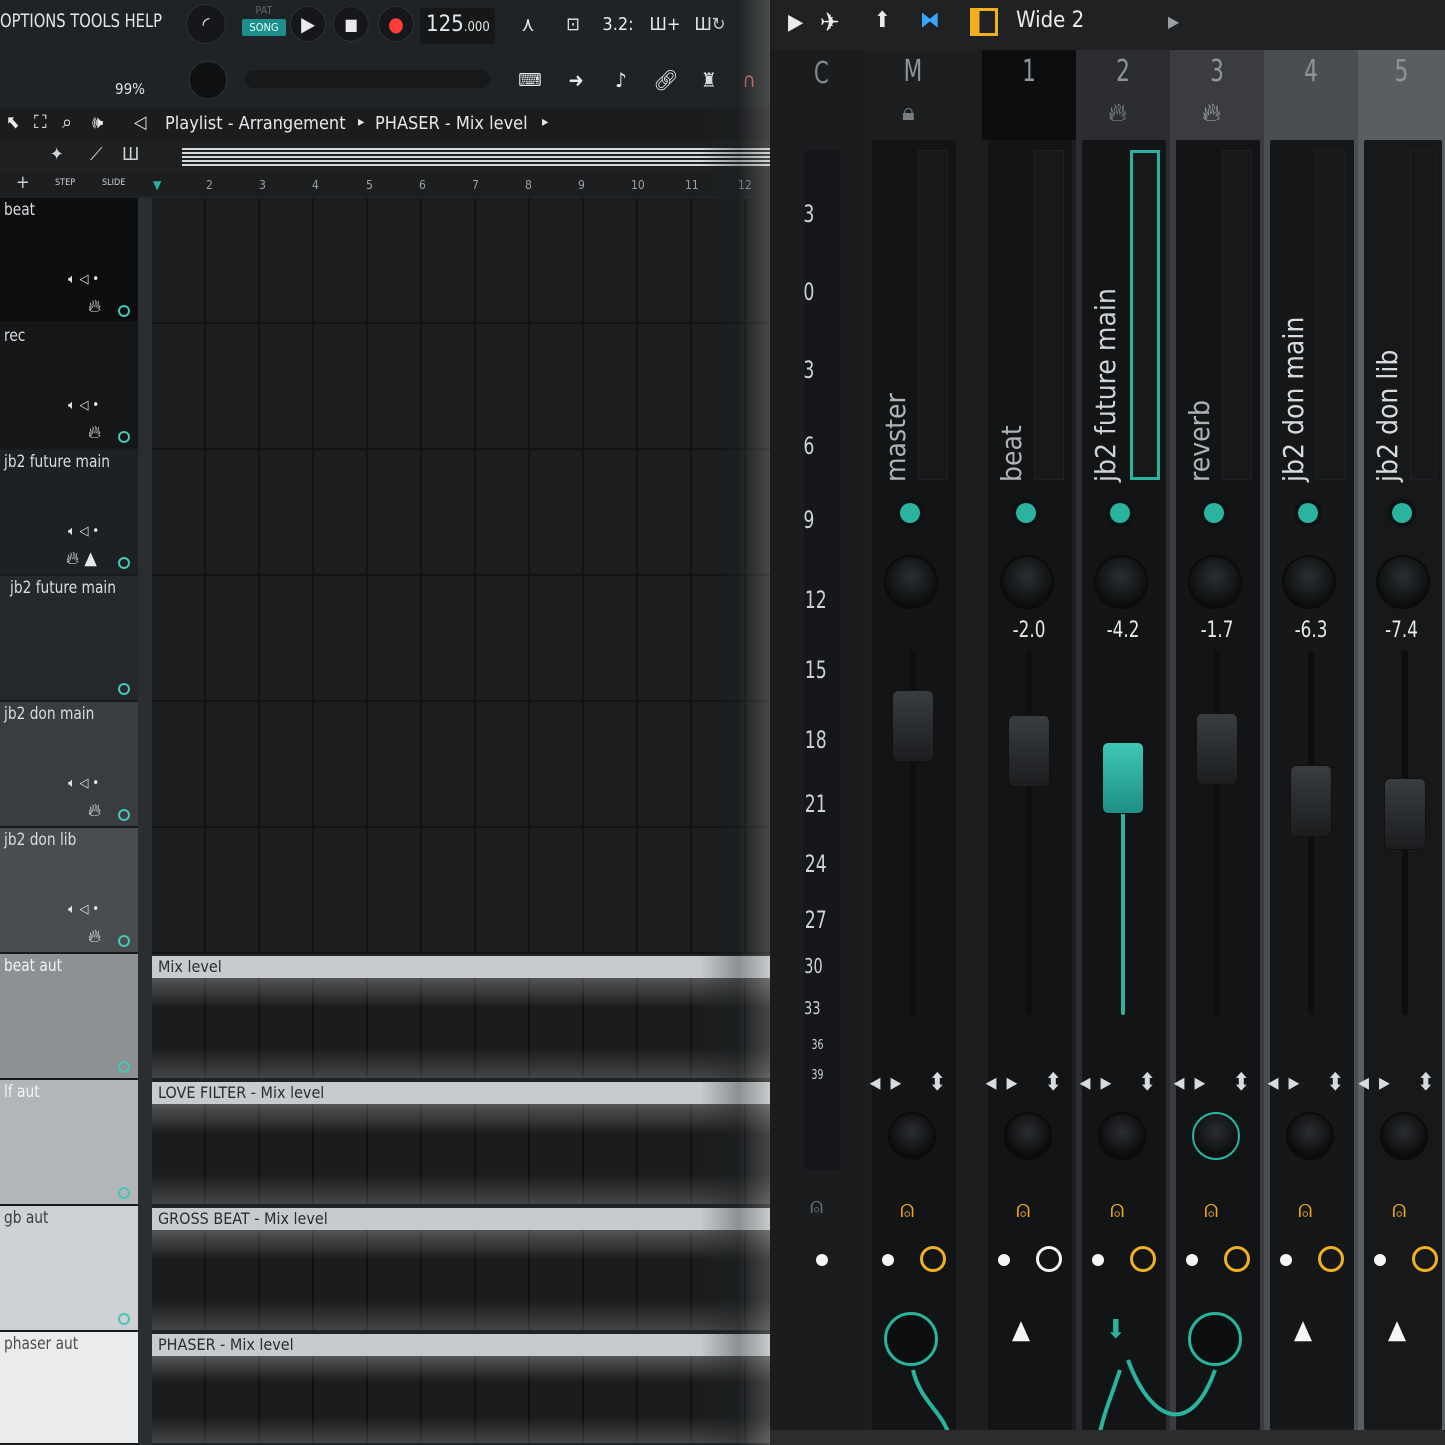 The width and height of the screenshot is (1445, 1445). I want to click on step-toggle: STEP, so click(65, 183).